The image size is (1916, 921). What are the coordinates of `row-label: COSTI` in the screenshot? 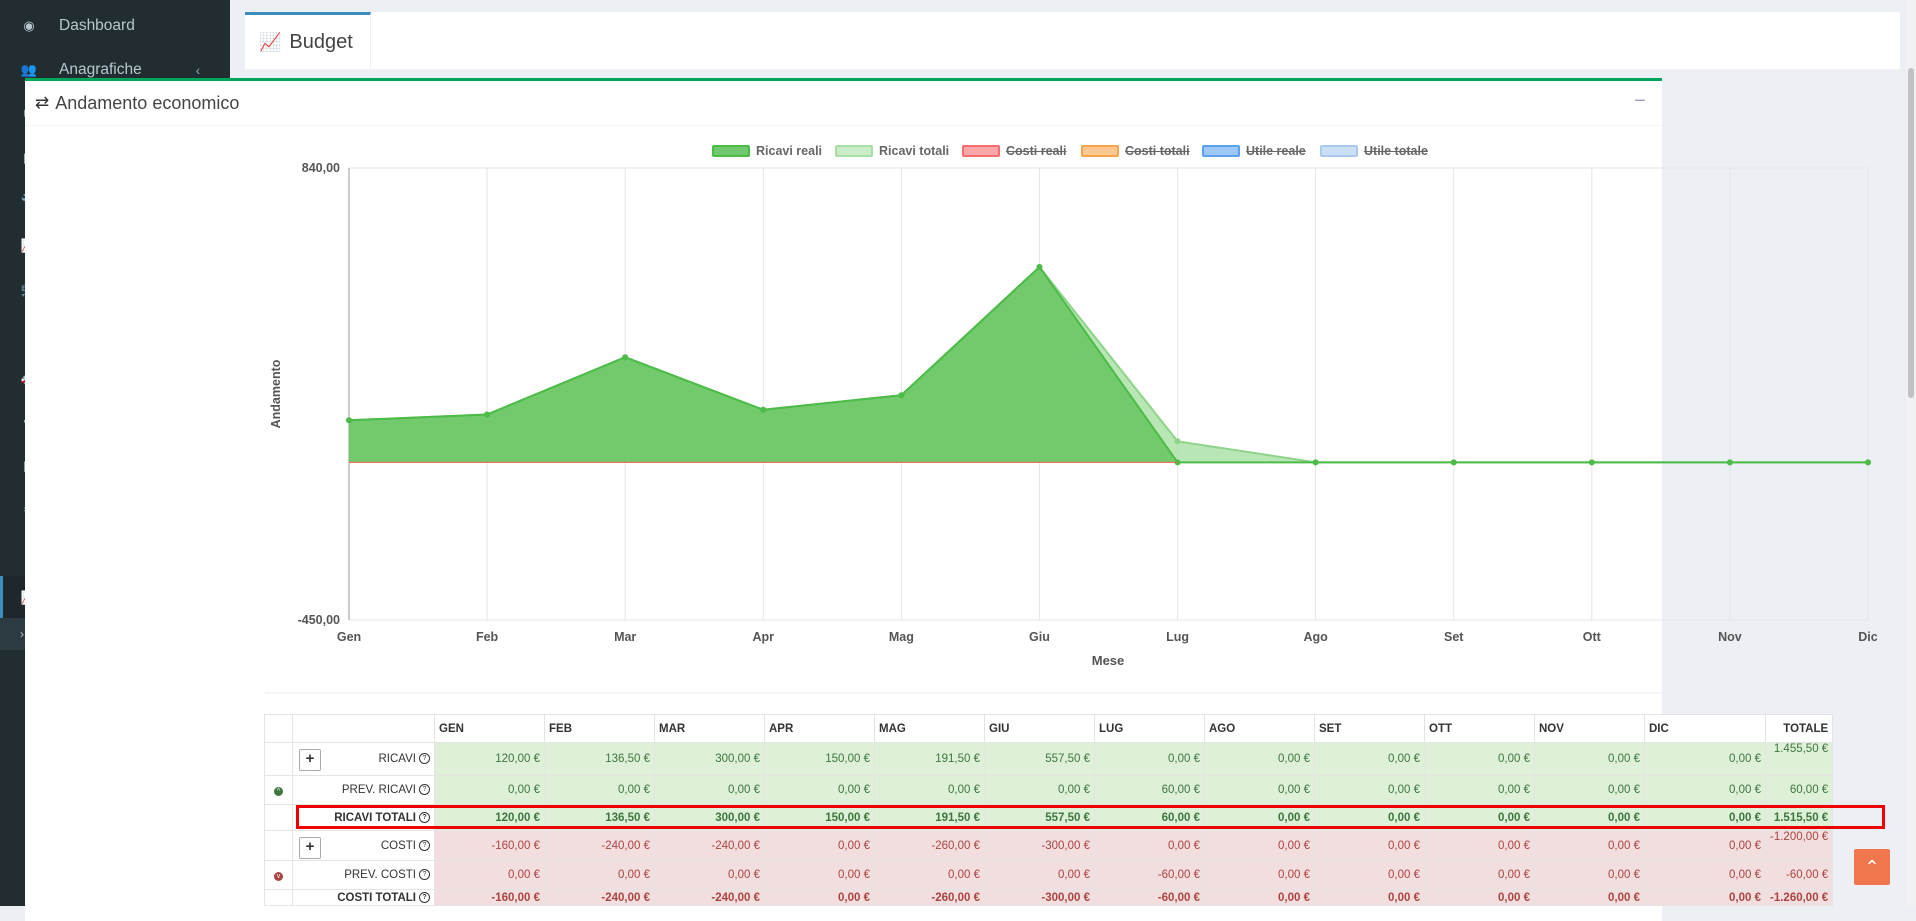 It's located at (398, 845).